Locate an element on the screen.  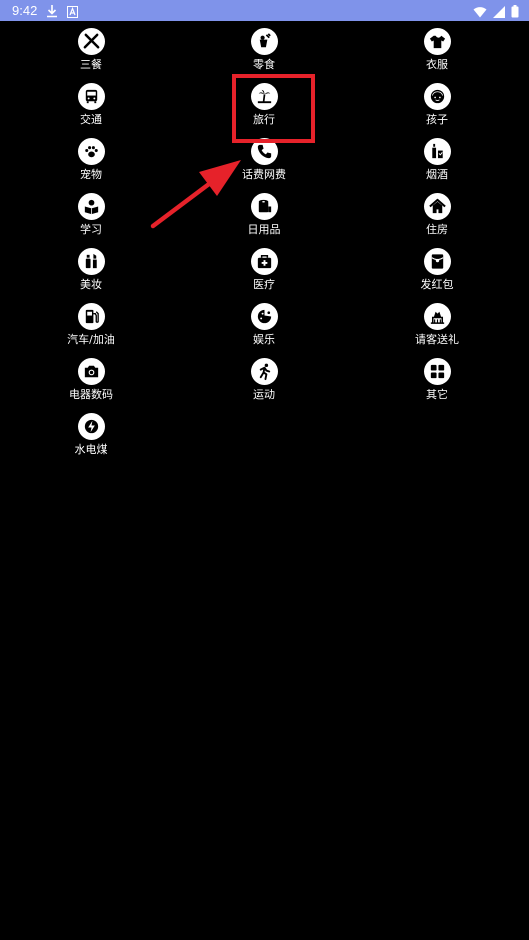
category-snacks: 零食 is located at coordinates (264, 49).